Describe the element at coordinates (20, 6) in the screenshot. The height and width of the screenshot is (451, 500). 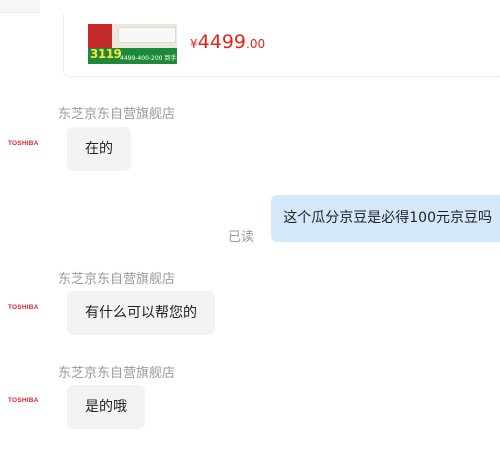
I see `top-tab-fragment` at that location.